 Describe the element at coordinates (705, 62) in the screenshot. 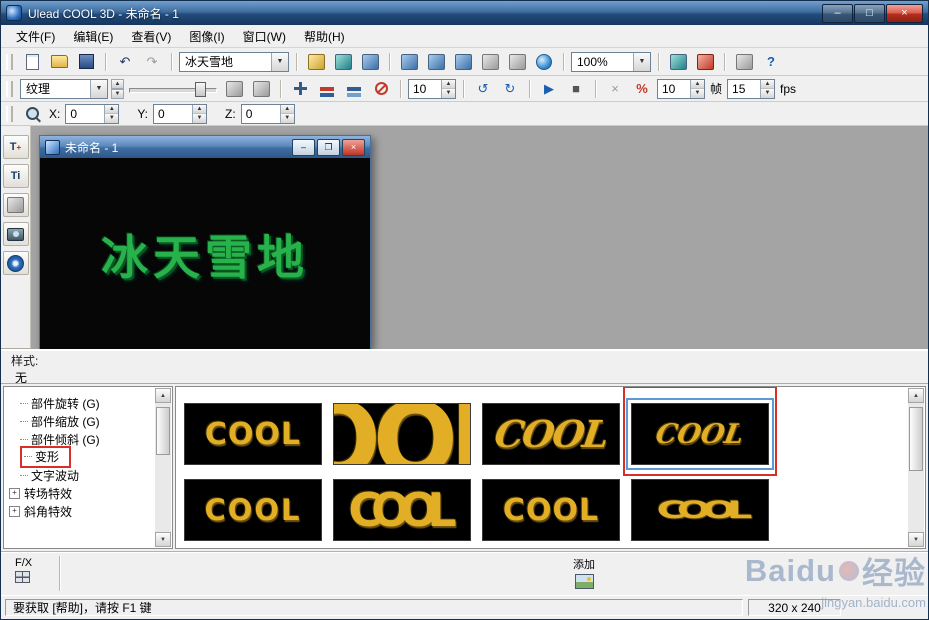

I see `export-video-button` at that location.